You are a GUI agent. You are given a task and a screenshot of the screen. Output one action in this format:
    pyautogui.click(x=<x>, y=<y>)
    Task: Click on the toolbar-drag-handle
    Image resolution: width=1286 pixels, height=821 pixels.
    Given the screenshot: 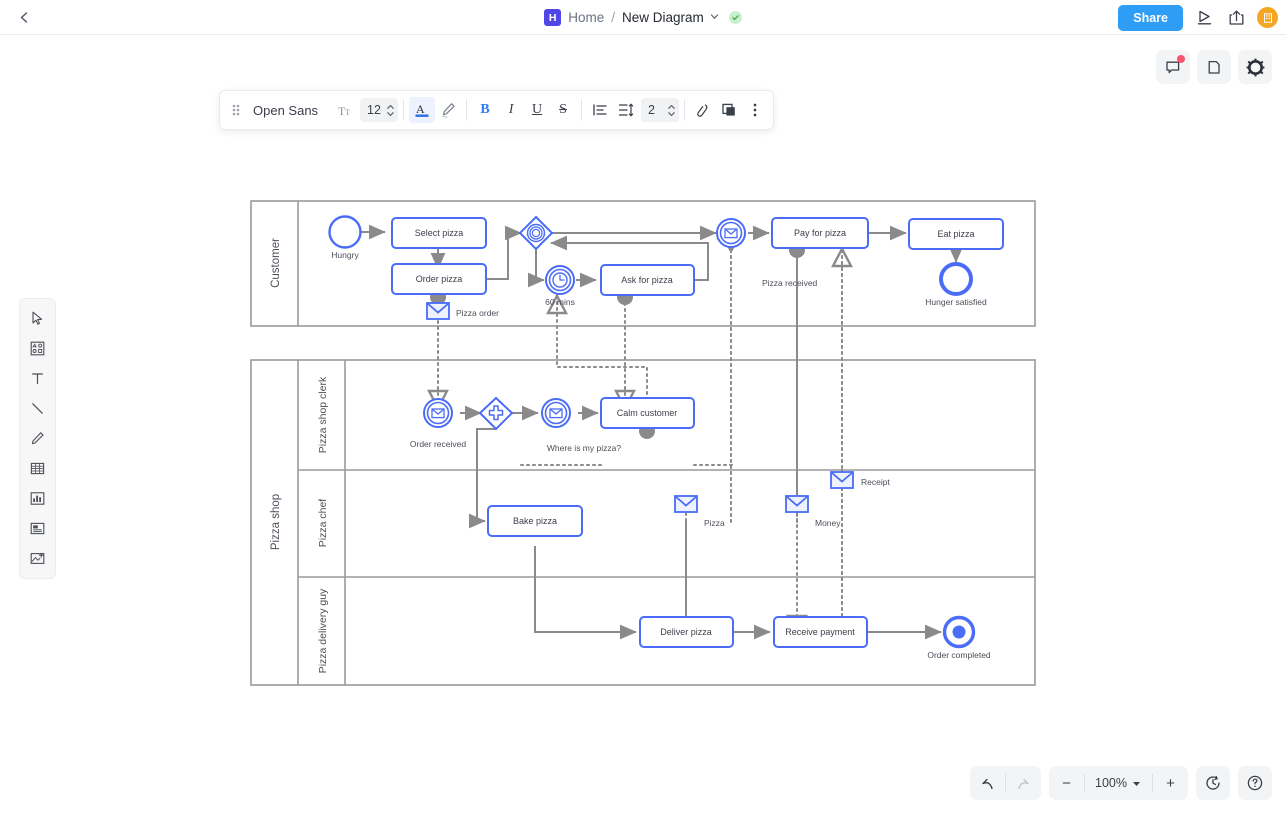 What is the action you would take?
    pyautogui.click(x=236, y=110)
    